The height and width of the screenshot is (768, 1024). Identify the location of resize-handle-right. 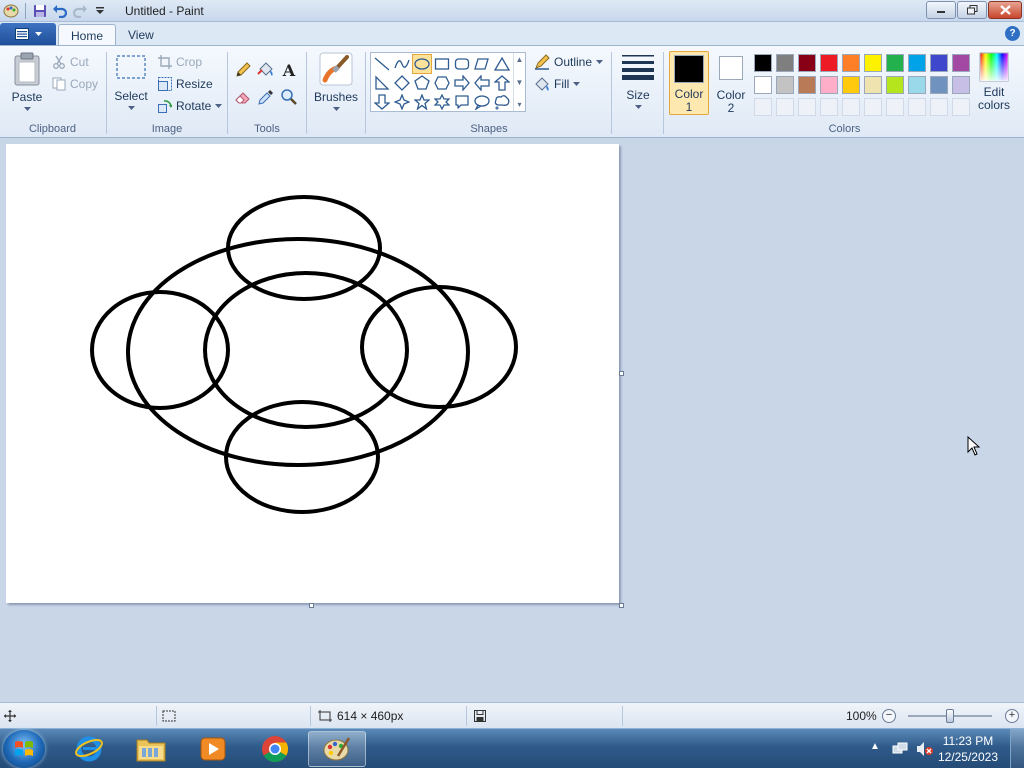
(621, 373).